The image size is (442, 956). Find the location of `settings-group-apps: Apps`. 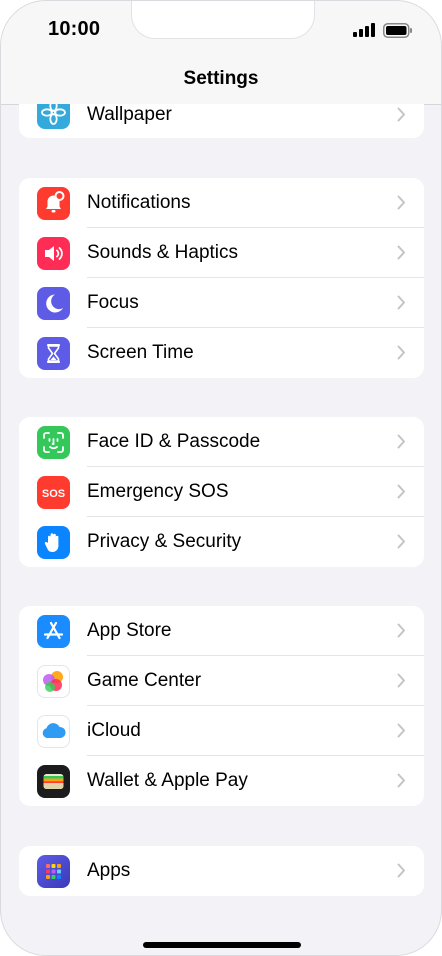

settings-group-apps: Apps is located at coordinates (221, 871).